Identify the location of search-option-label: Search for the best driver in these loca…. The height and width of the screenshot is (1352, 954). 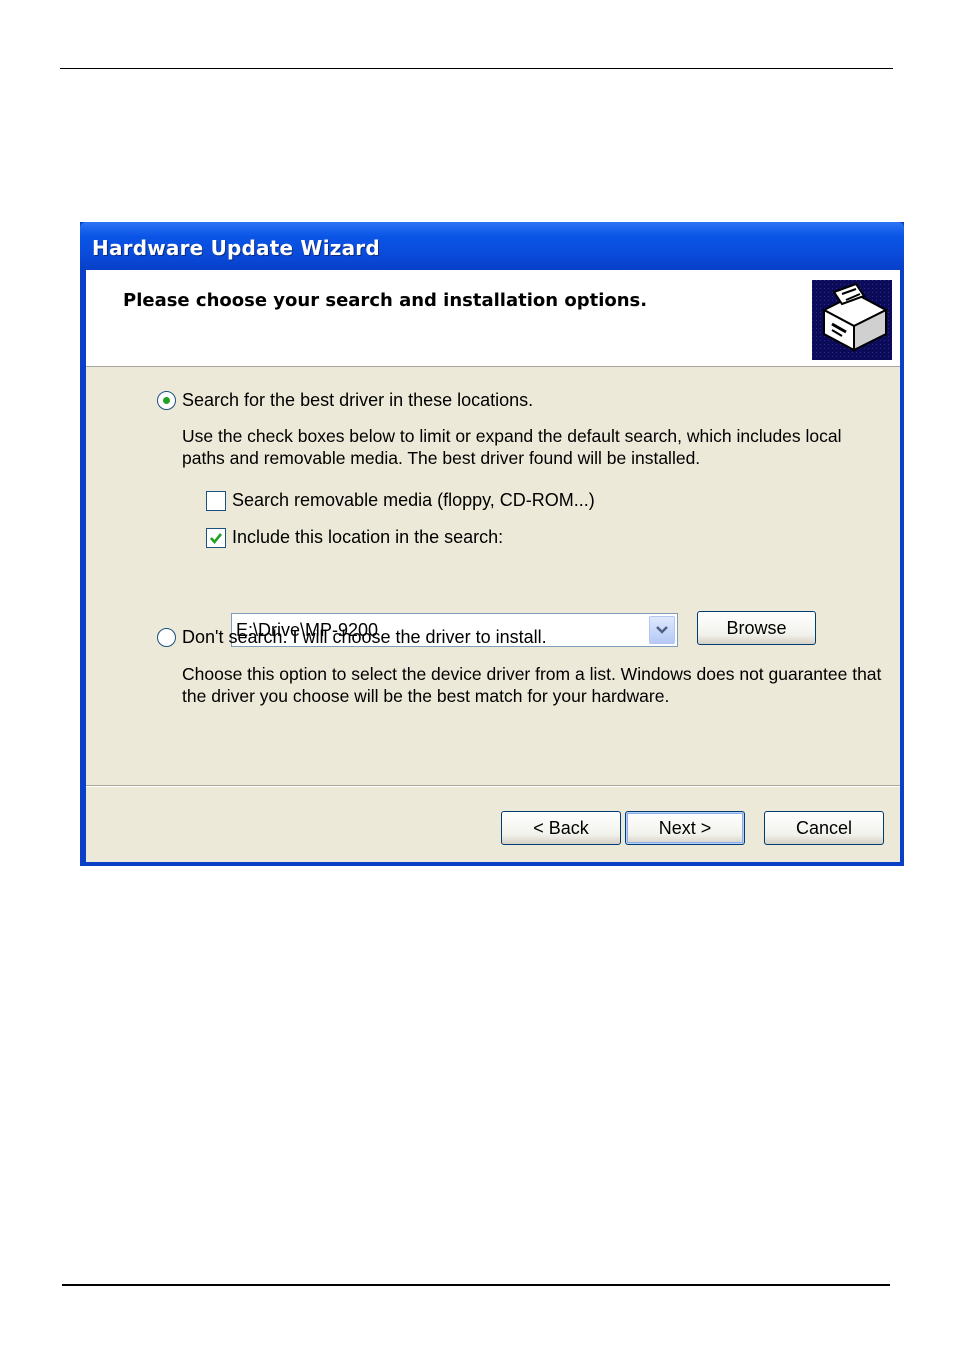
(358, 400).